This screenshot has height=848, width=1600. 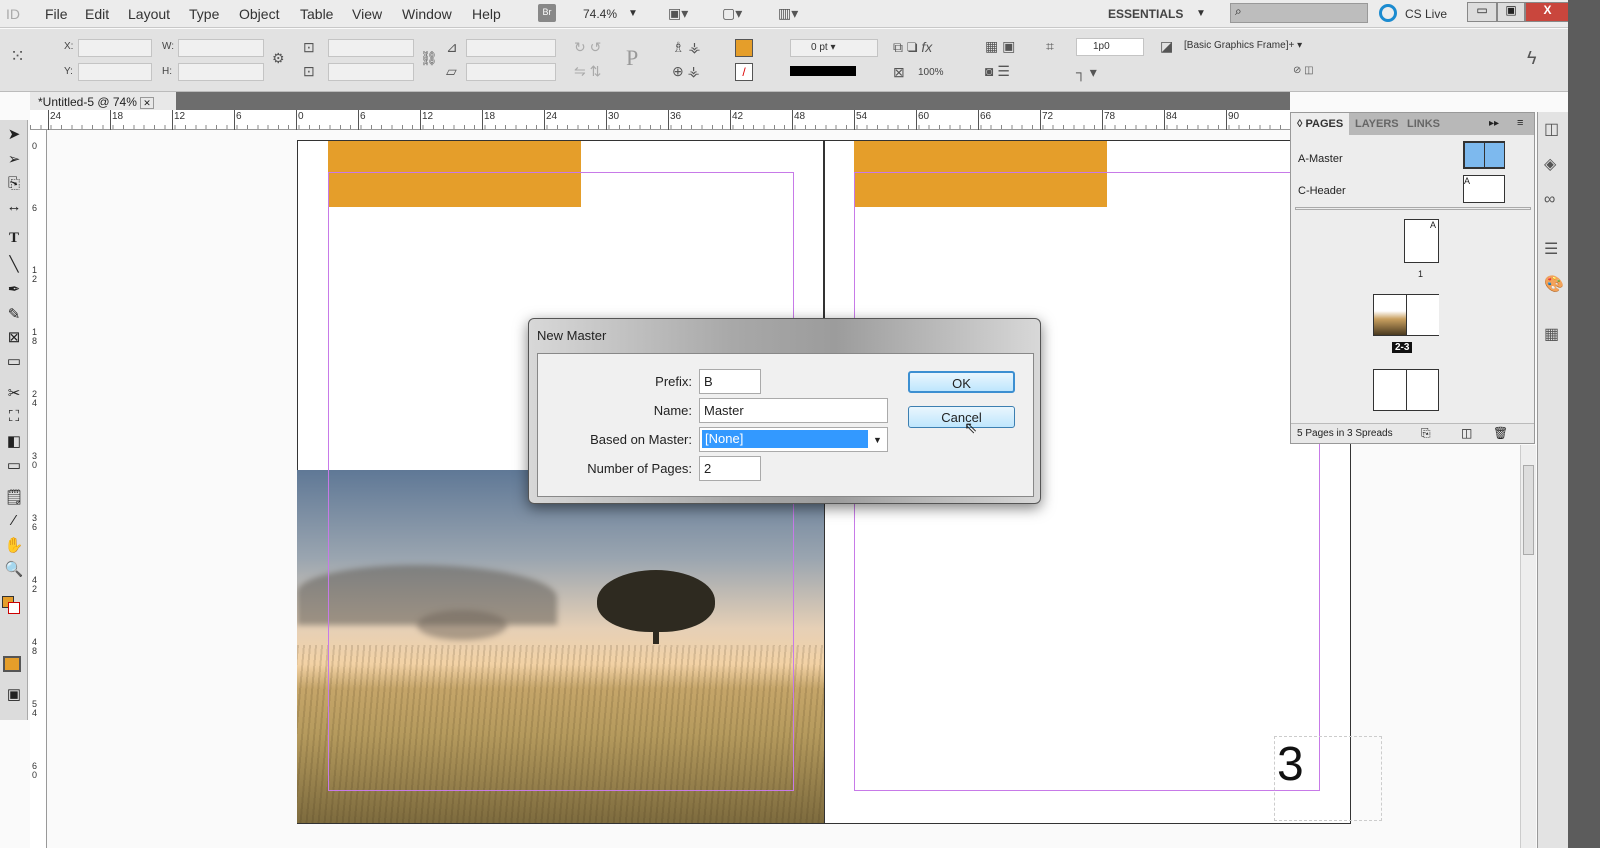 I want to click on screen-mode-icon: ▢▾, so click(x=732, y=13).